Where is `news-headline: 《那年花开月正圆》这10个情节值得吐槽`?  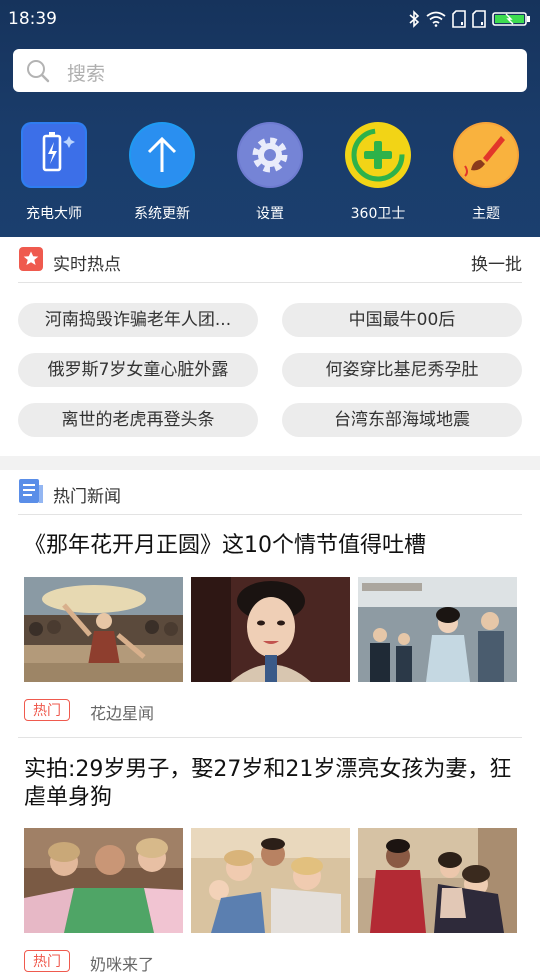
news-headline: 《那年花开月正圆》这10个情节值得吐槽 is located at coordinates (271, 546).